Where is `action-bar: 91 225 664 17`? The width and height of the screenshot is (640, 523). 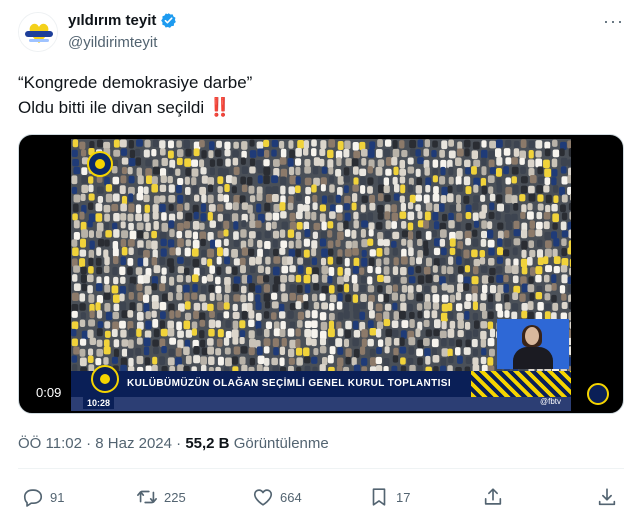 action-bar: 91 225 664 17 is located at coordinates (320, 498).